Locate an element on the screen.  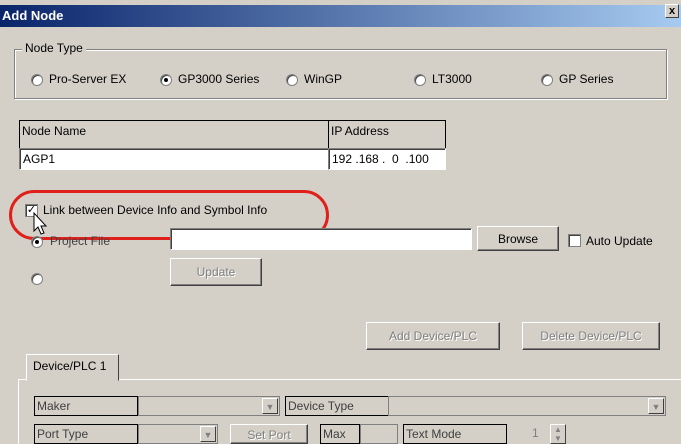
node-name-header: Node Name is located at coordinates (174, 134).